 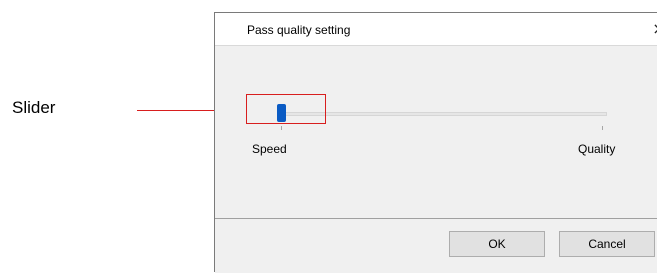 I want to click on annotation-highlight-box, so click(x=286, y=109).